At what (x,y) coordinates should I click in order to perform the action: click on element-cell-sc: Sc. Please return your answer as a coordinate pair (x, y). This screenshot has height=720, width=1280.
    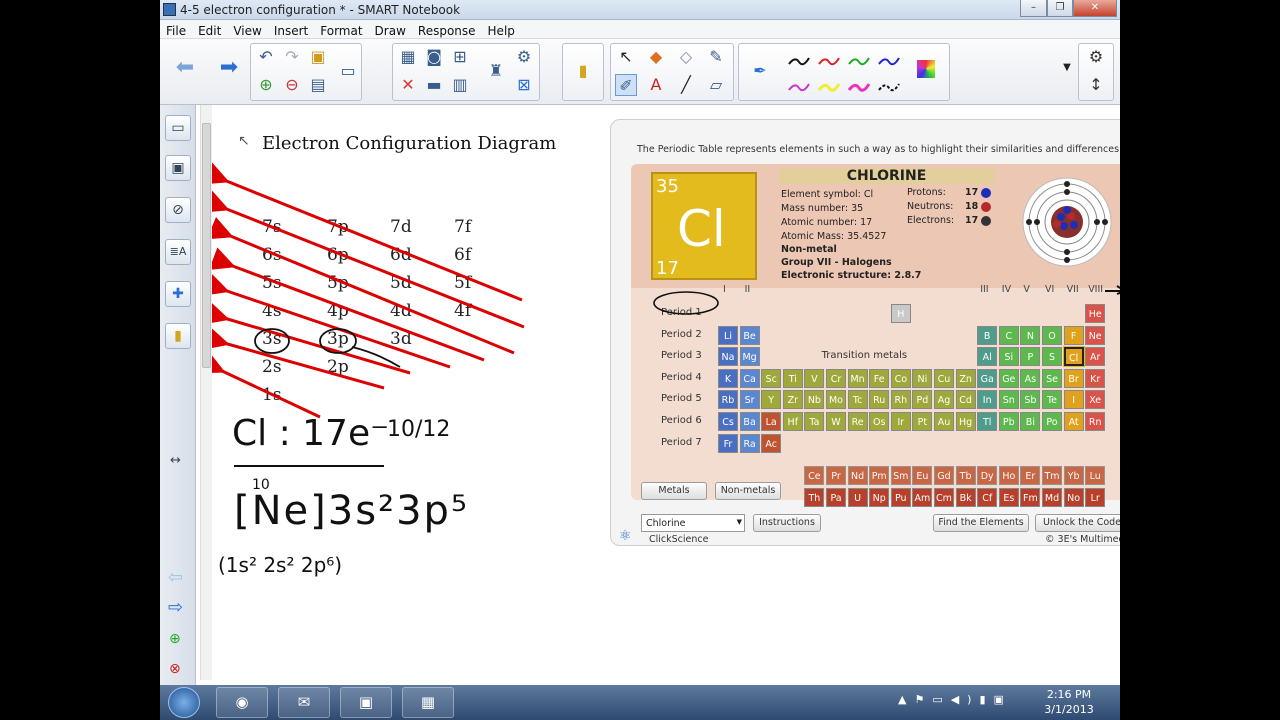
    Looking at the image, I should click on (771, 378).